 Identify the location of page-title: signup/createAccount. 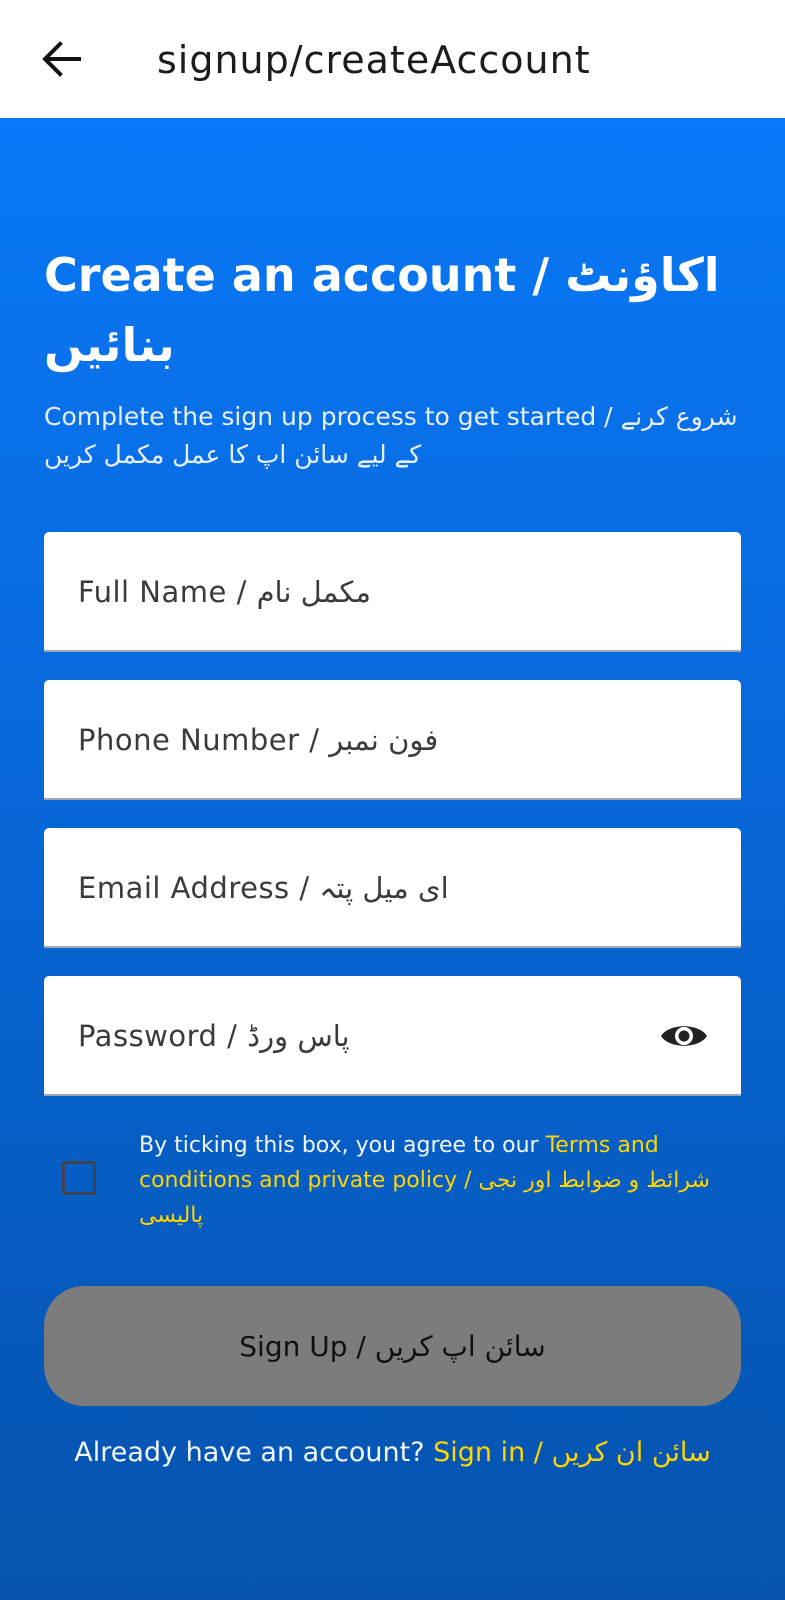
(374, 60).